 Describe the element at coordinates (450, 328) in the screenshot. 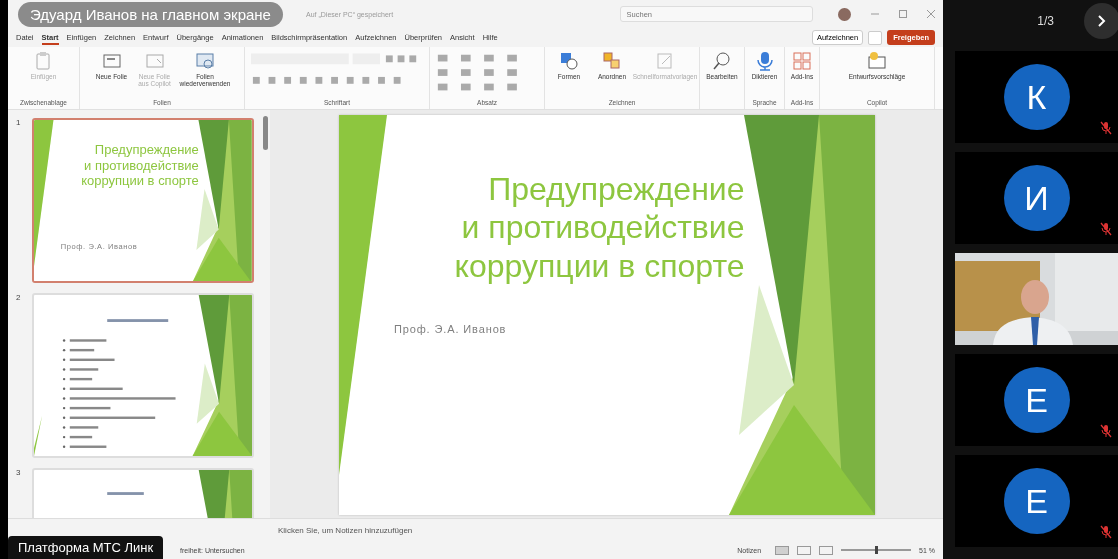

I see `slide-subtitle: Проф. Э.А. Иванов` at that location.